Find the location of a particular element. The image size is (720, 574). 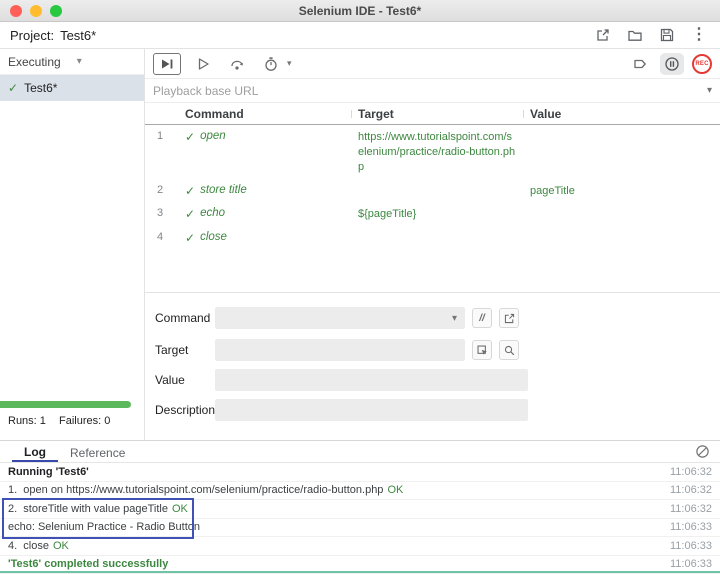

playback-toolbar: ▾ REC is located at coordinates (432, 64).